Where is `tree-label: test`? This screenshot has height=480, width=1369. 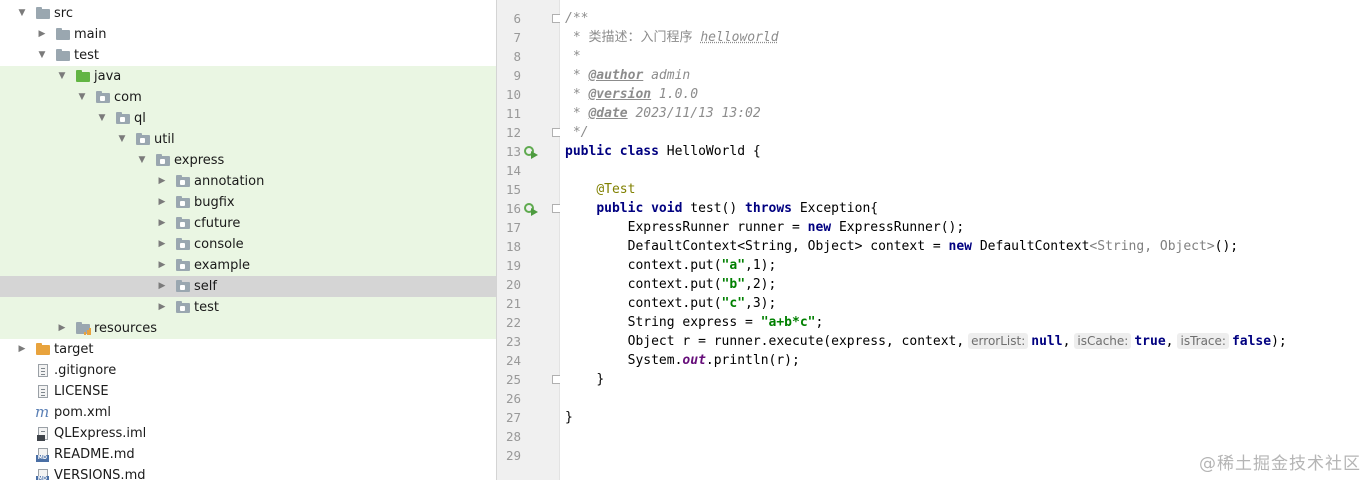
tree-label: test is located at coordinates (86, 55).